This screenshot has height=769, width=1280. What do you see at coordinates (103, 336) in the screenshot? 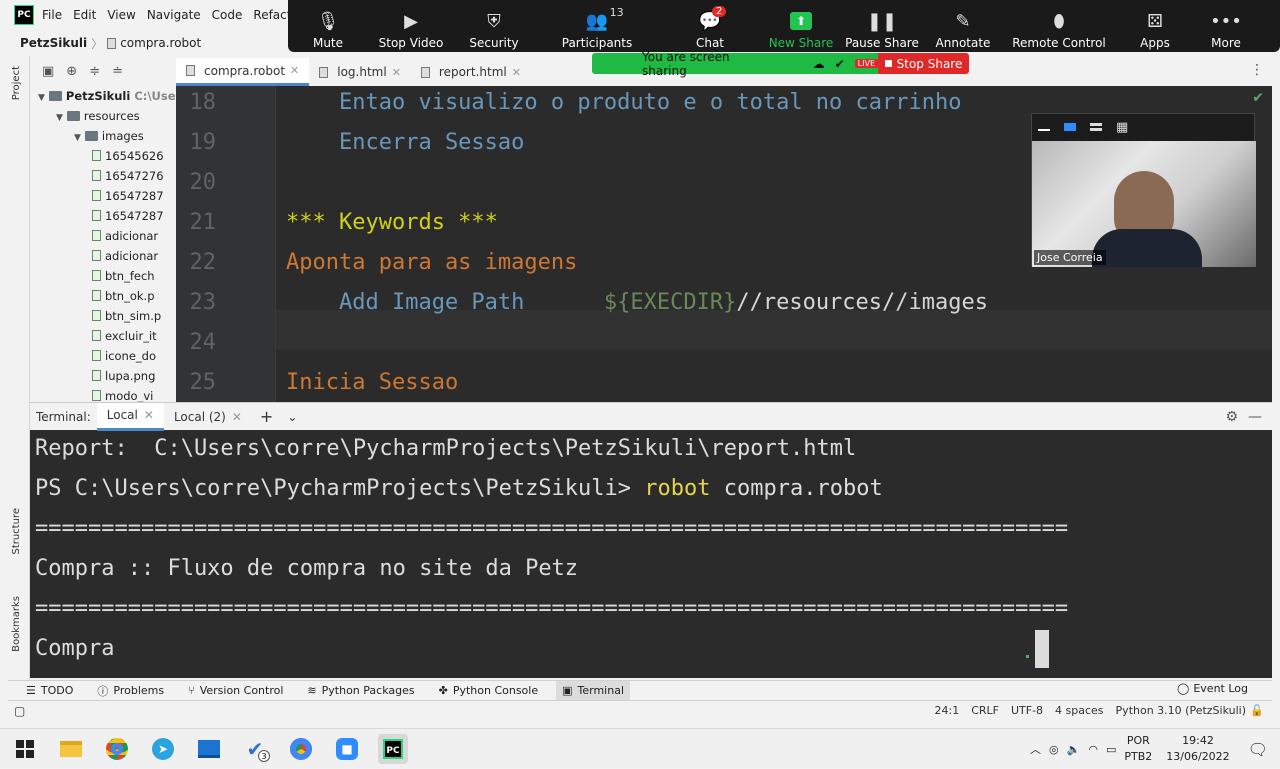
I see `tree-file: excluir_it` at bounding box center [103, 336].